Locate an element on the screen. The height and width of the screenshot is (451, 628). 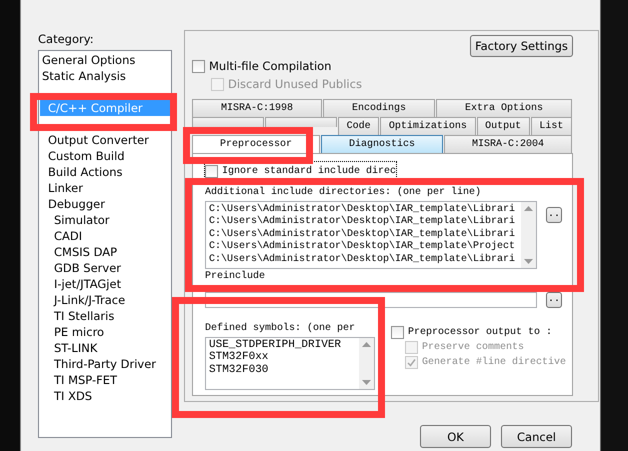
tab: Output is located at coordinates (503, 126).